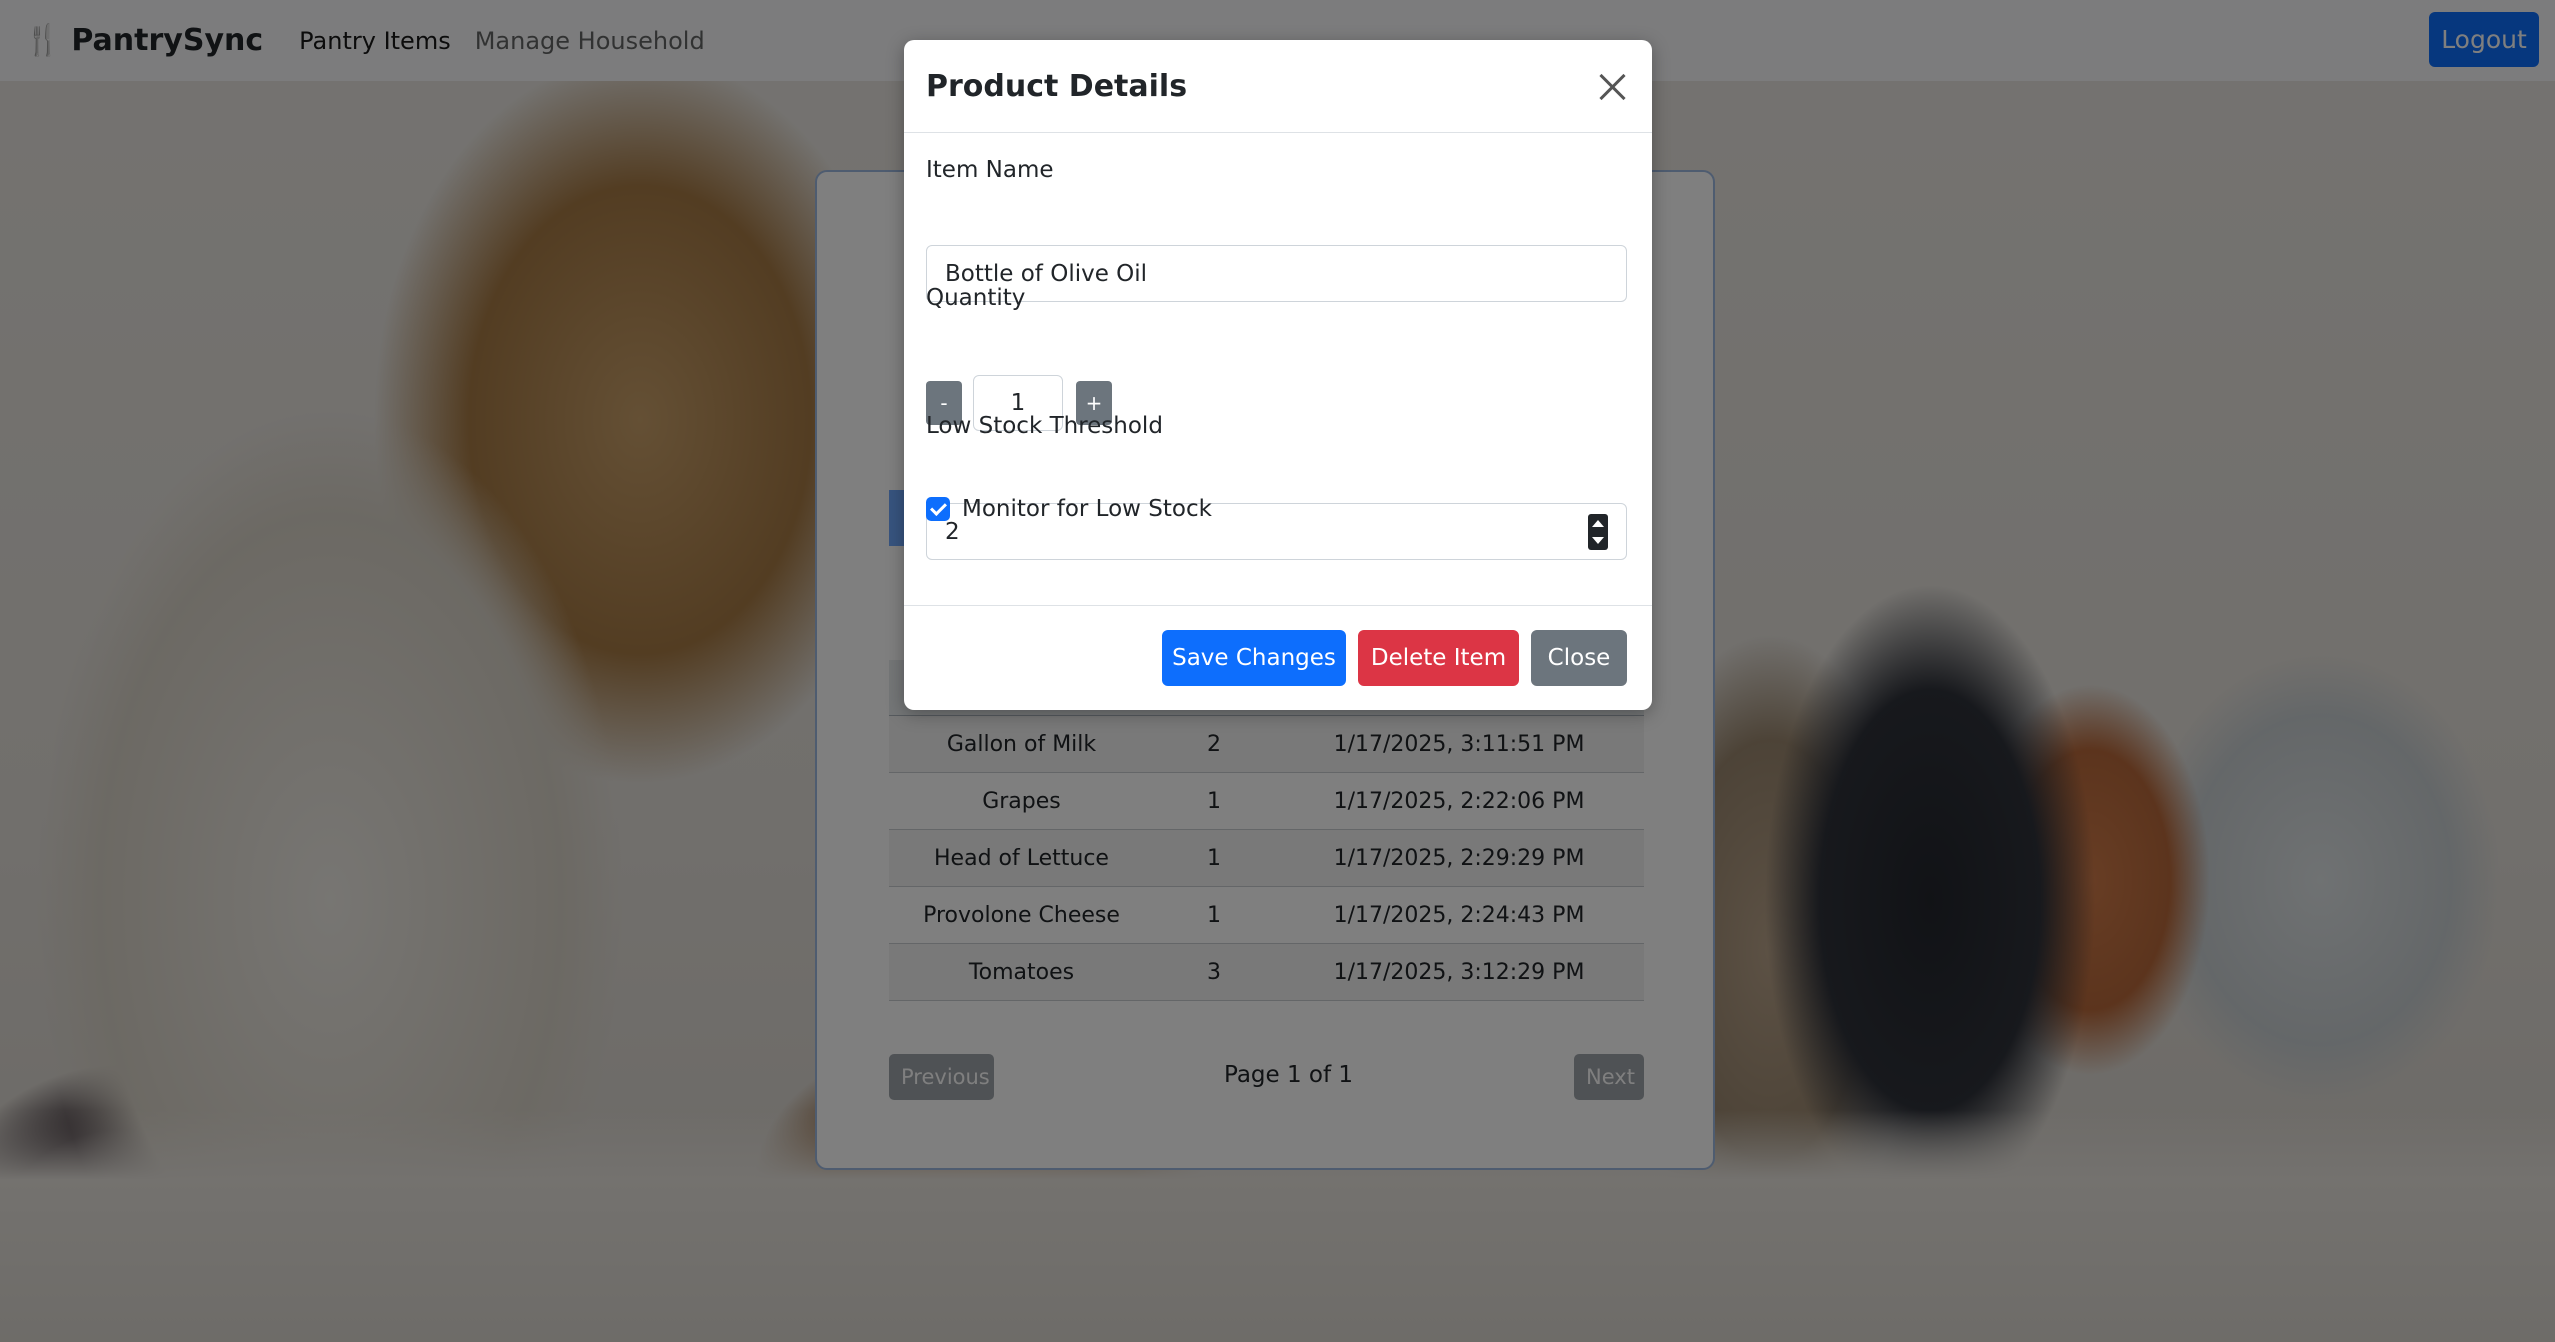  Describe the element at coordinates (976, 298) in the screenshot. I see `quantity-label: Quantity` at that location.